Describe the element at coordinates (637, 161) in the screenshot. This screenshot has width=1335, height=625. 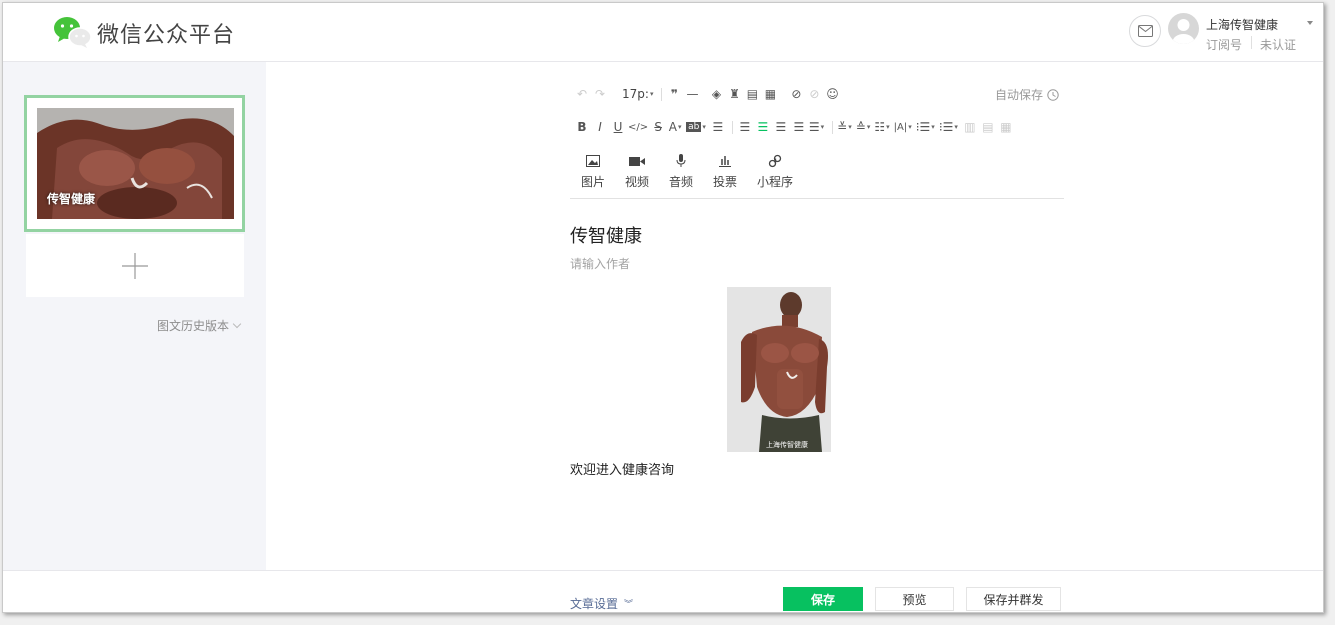
I see `video-icon` at that location.